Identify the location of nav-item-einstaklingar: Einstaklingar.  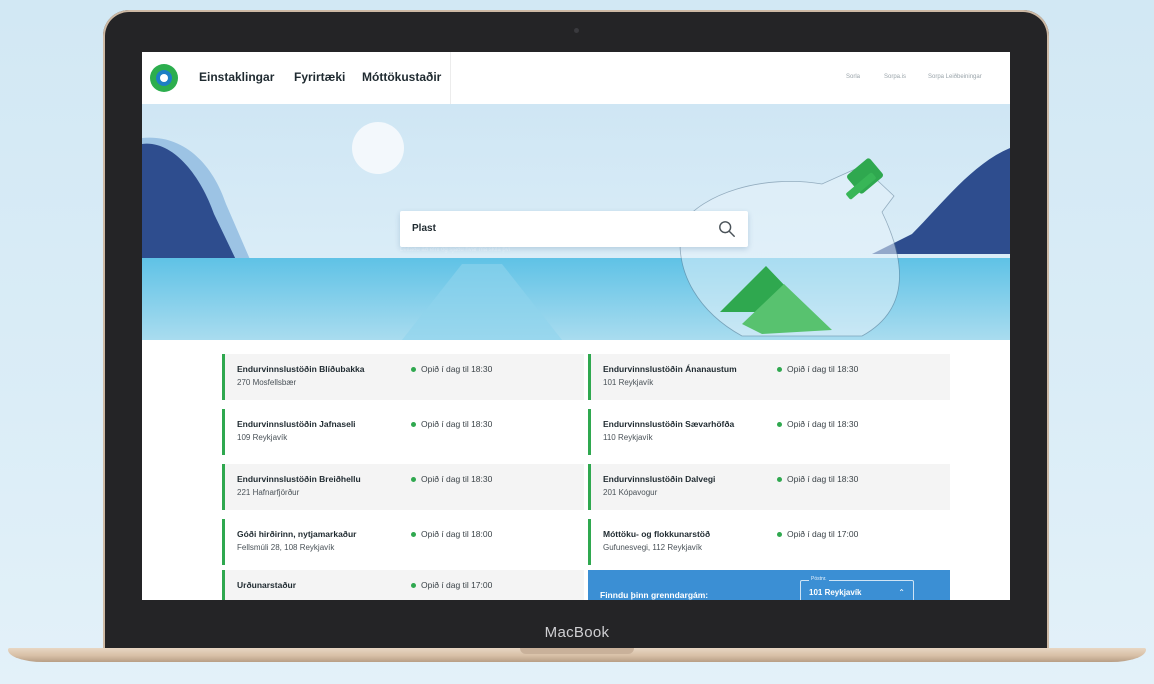
(236, 77).